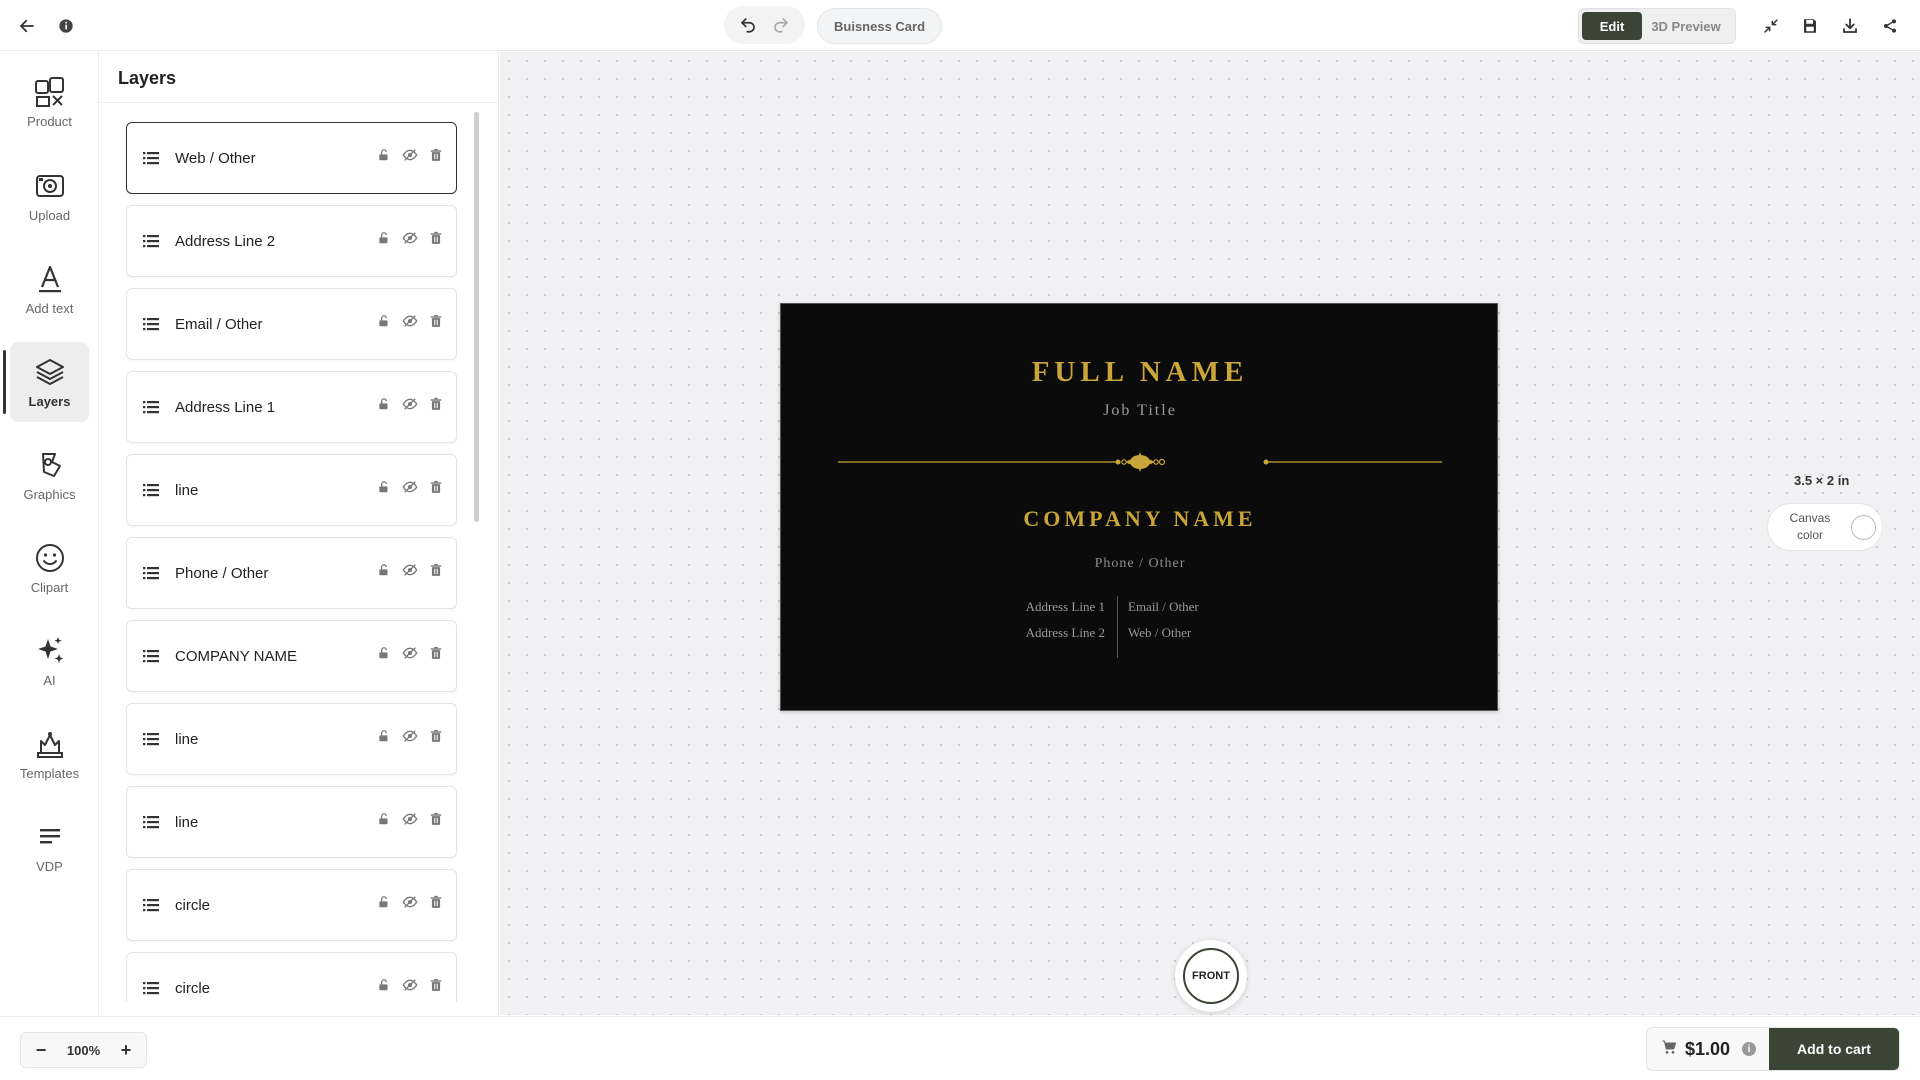 This screenshot has height=1080, width=1920. Describe the element at coordinates (1140, 564) in the screenshot. I see `card-phone: Phone / Other` at that location.